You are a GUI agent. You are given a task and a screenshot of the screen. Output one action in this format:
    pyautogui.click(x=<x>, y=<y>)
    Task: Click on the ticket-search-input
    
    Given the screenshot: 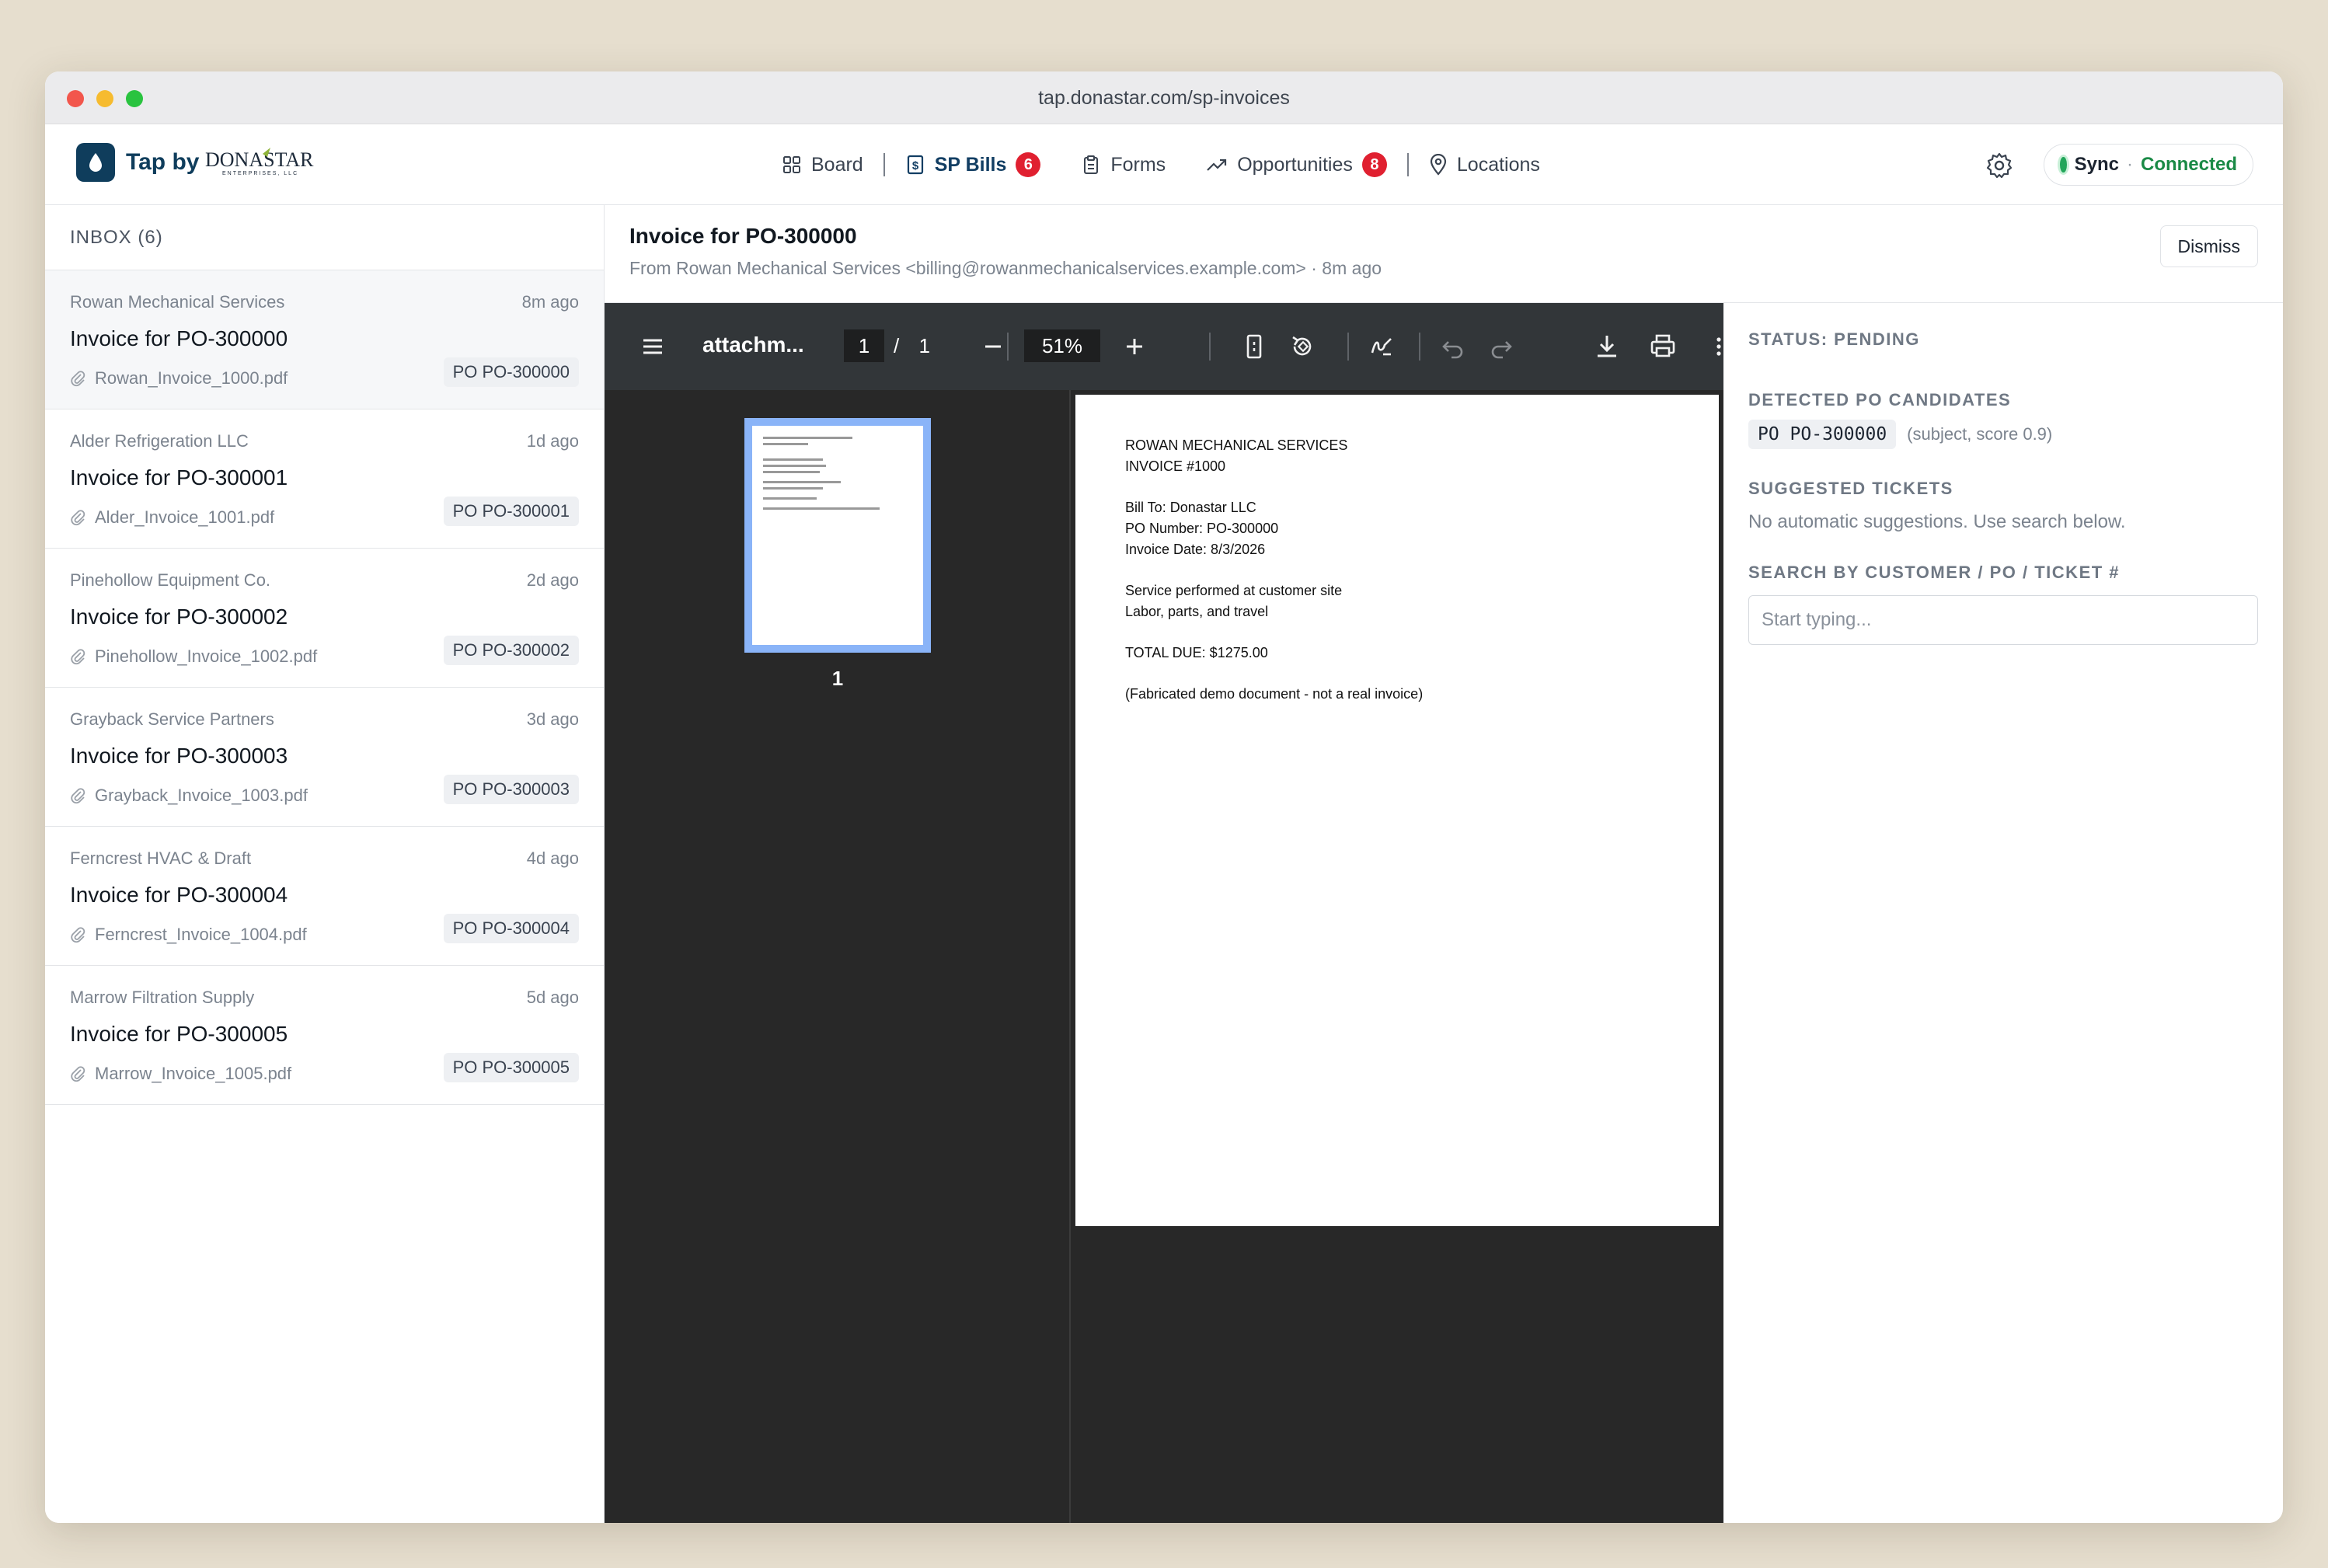 What is the action you would take?
    pyautogui.click(x=2003, y=620)
    